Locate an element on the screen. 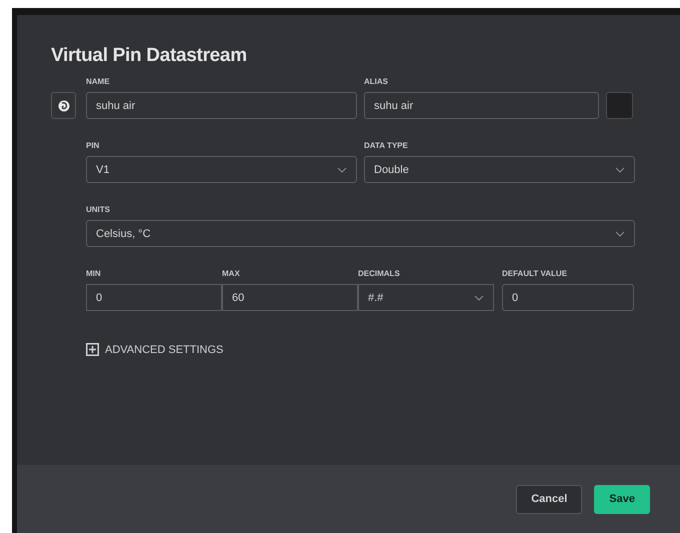 Image resolution: width=680 pixels, height=533 pixels. field-label: MAX is located at coordinates (231, 273).